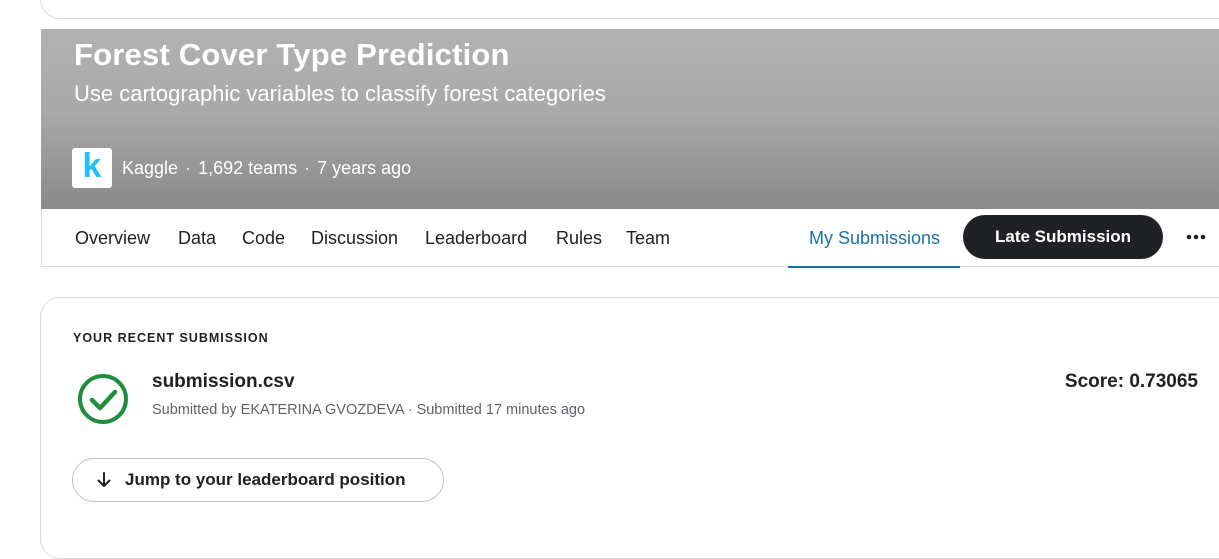  Describe the element at coordinates (579, 238) in the screenshot. I see `tab-rules: Rules` at that location.